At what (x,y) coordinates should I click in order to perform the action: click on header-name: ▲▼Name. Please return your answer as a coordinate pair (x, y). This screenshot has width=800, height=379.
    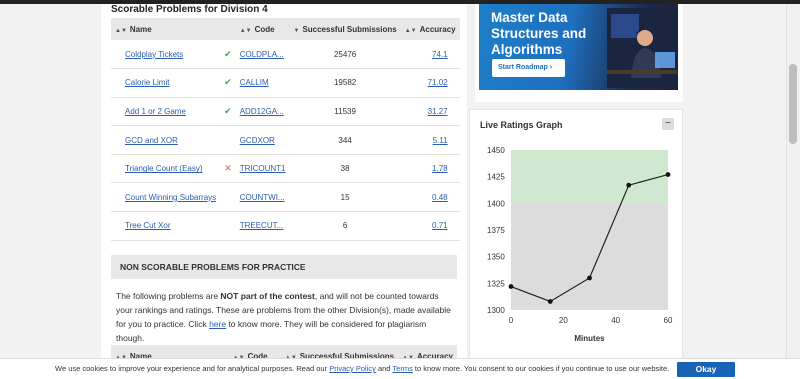
    Looking at the image, I should click on (166, 29).